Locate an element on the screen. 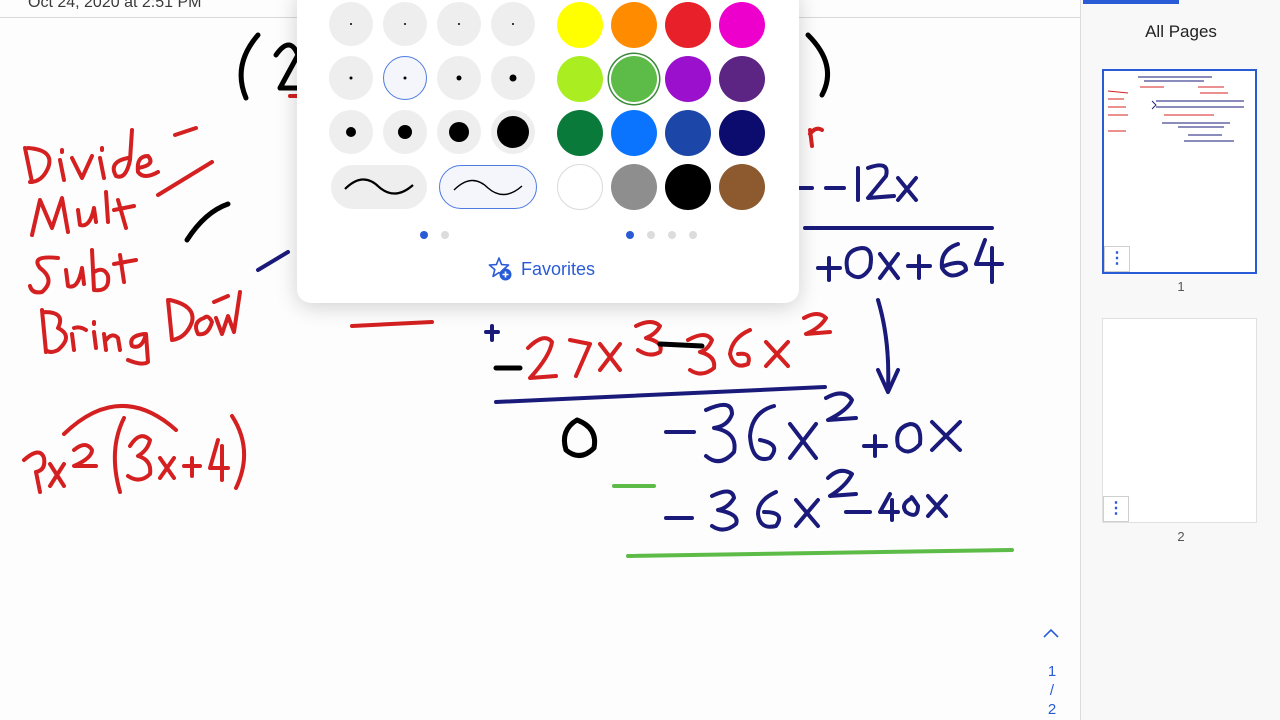 Image resolution: width=1280 pixels, height=720 pixels. color-swatch-selected is located at coordinates (634, 79).